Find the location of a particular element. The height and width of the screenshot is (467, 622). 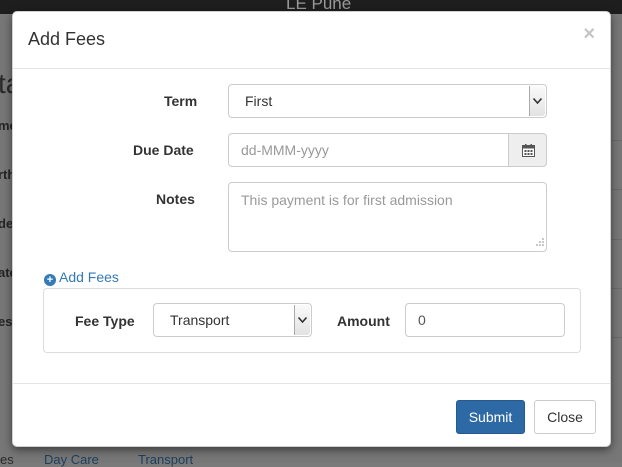

term-select: First is located at coordinates (387, 101).